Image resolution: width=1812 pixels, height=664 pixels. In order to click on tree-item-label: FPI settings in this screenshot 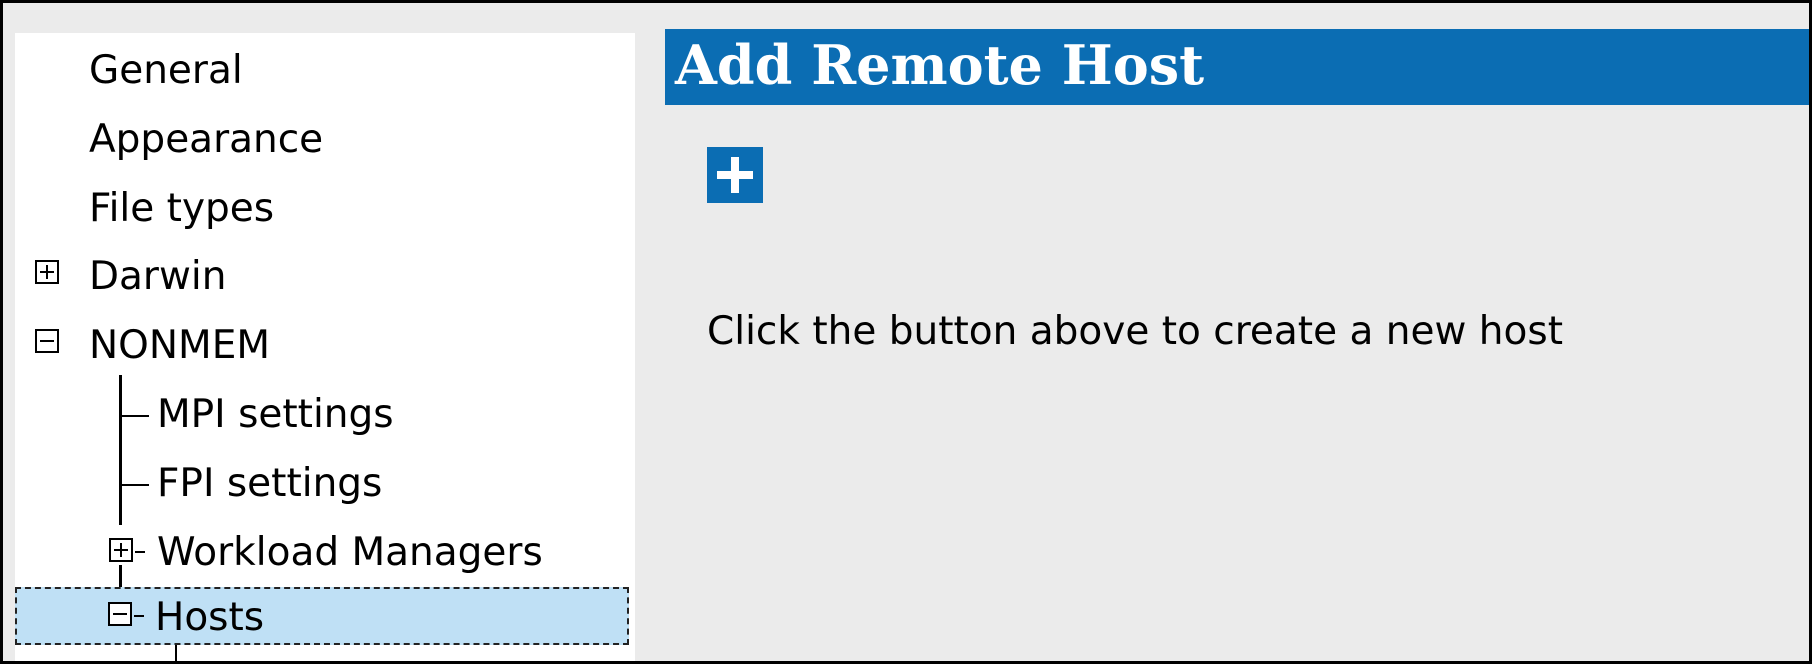, I will do `click(270, 483)`.